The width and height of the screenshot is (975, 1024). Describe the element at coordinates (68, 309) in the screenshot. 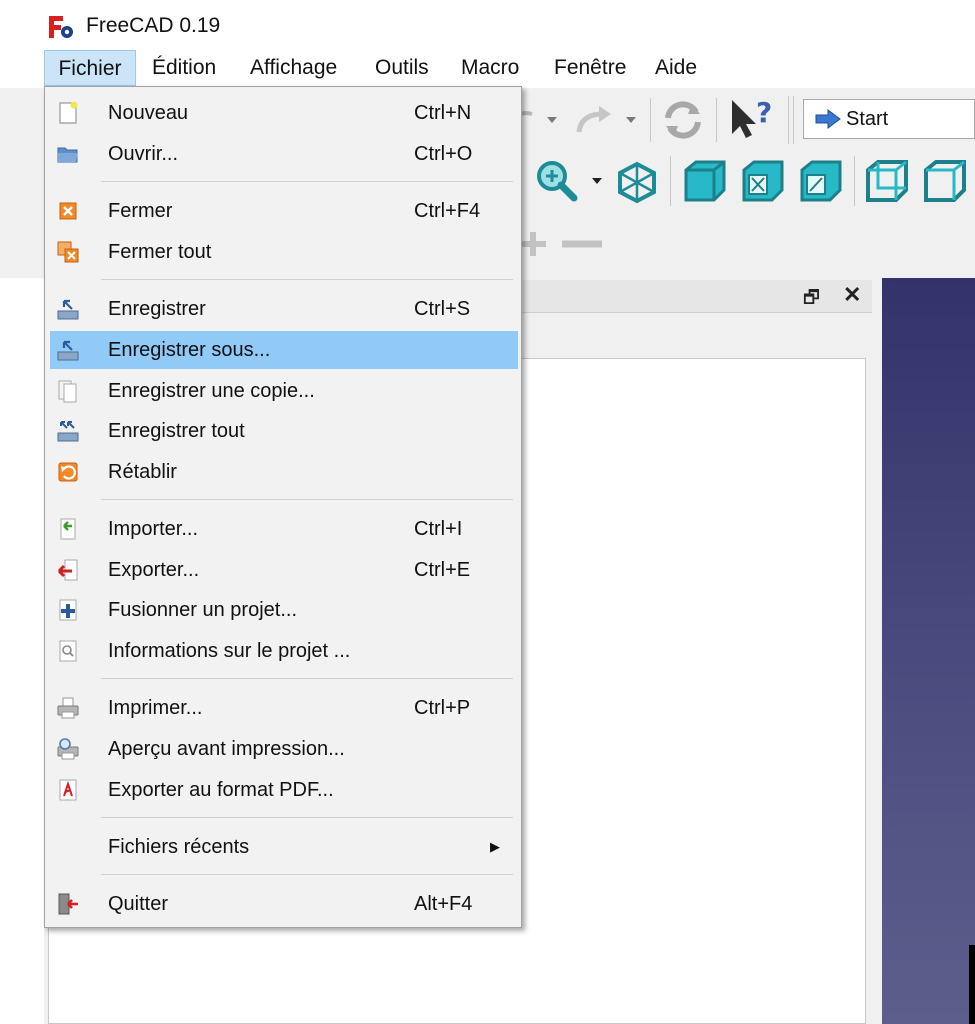

I see `save-icon` at that location.